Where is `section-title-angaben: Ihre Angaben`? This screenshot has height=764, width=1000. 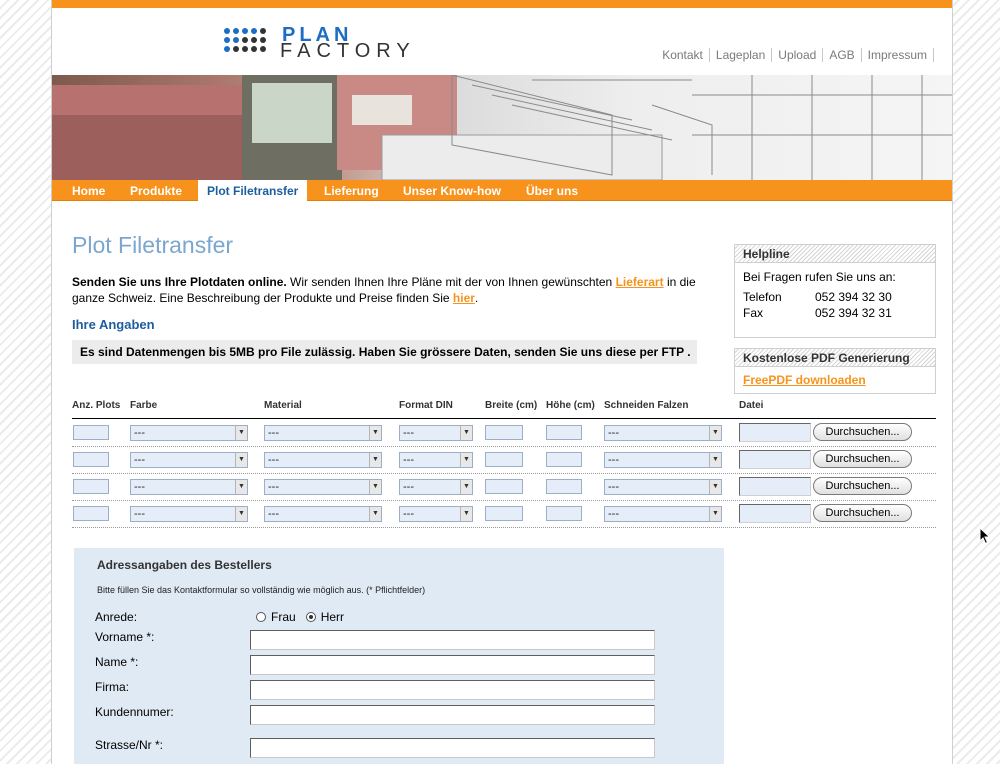 section-title-angaben: Ihre Angaben is located at coordinates (113, 324).